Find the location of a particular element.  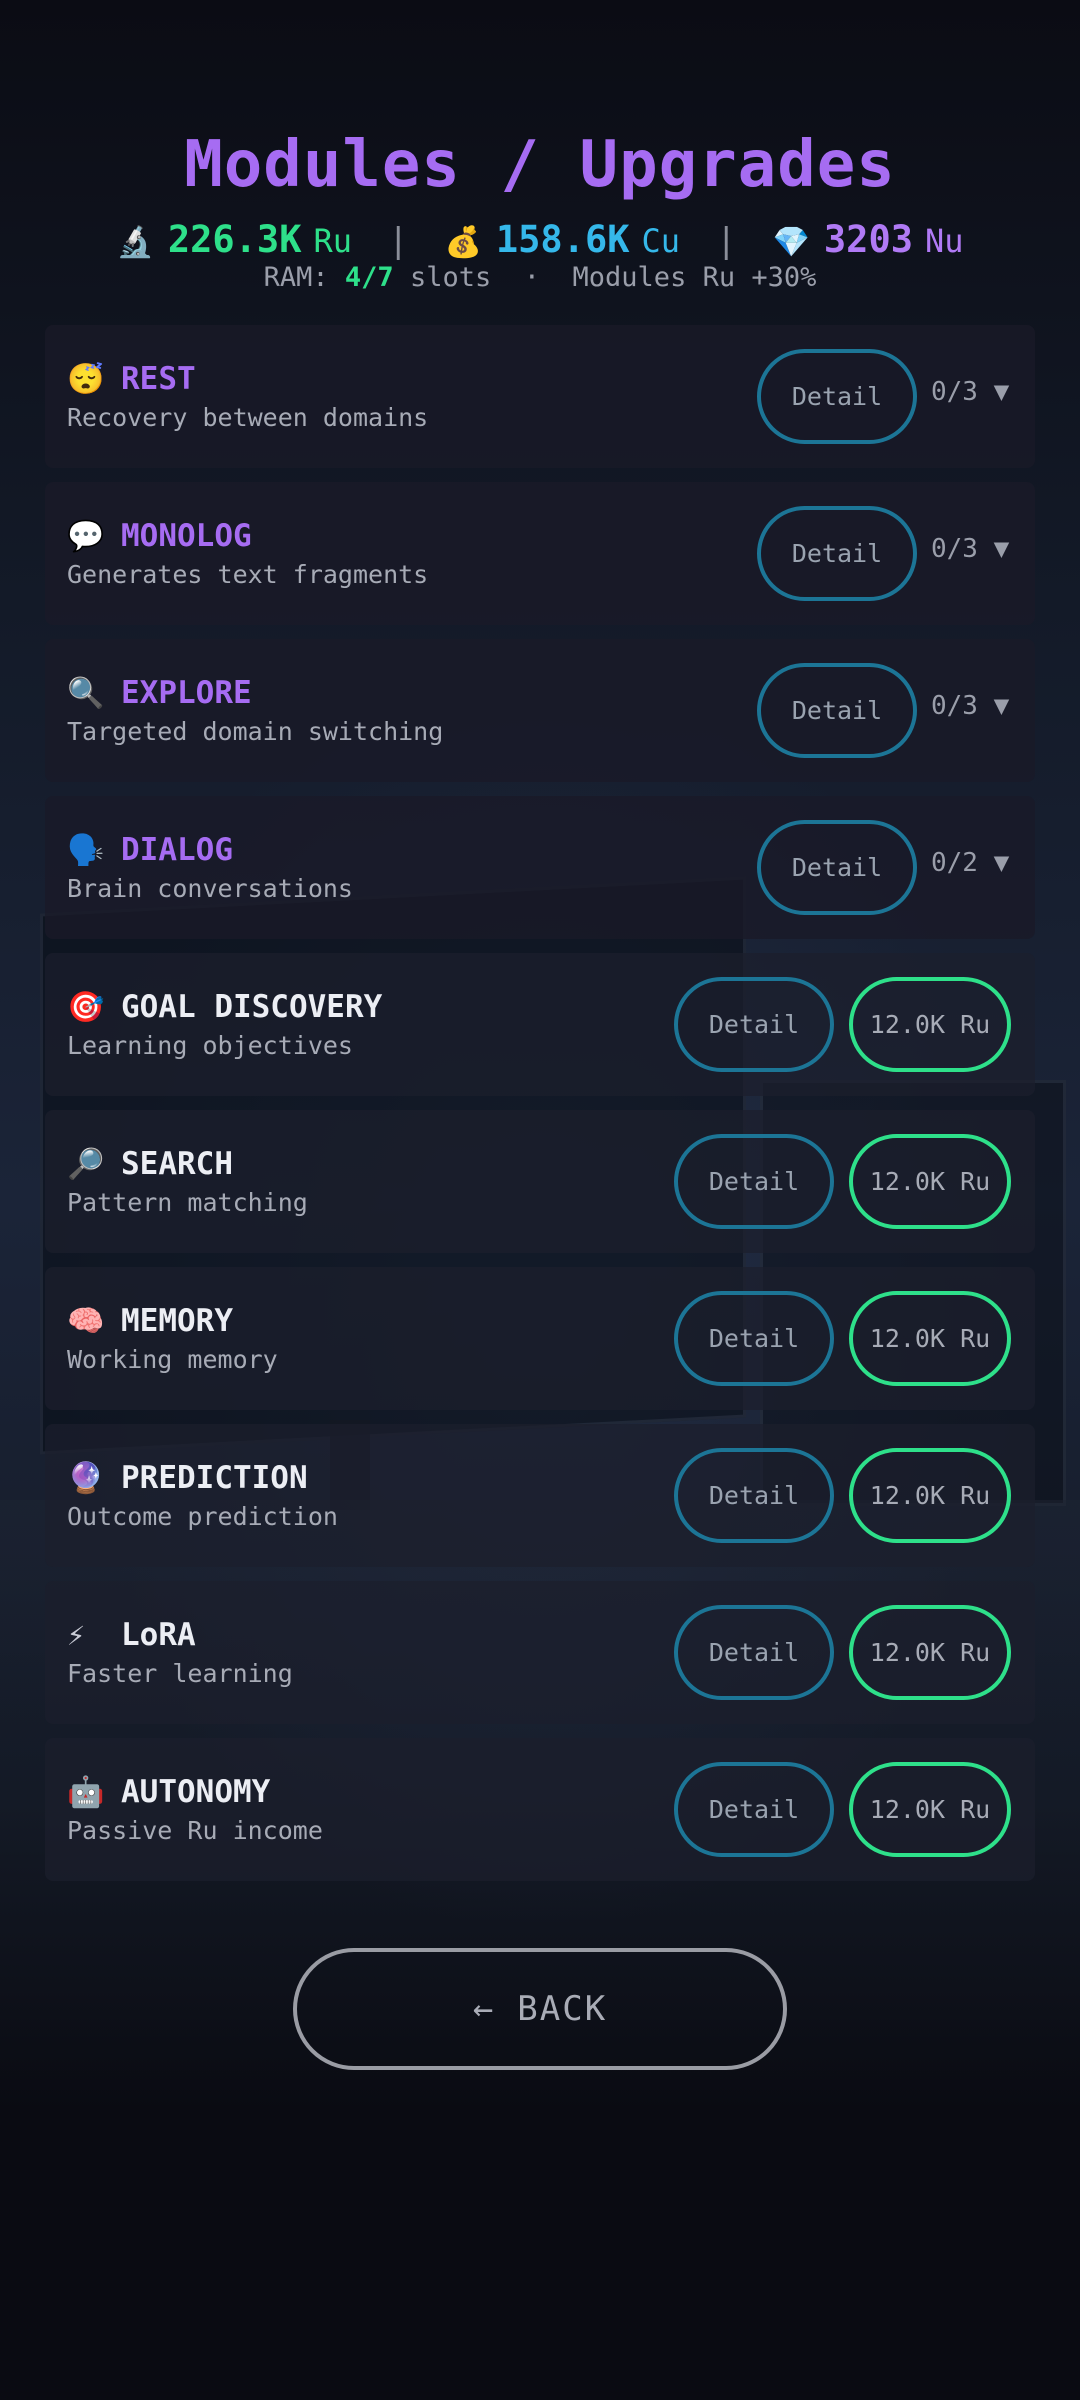

module-name: PREDICTION is located at coordinates (214, 1478).